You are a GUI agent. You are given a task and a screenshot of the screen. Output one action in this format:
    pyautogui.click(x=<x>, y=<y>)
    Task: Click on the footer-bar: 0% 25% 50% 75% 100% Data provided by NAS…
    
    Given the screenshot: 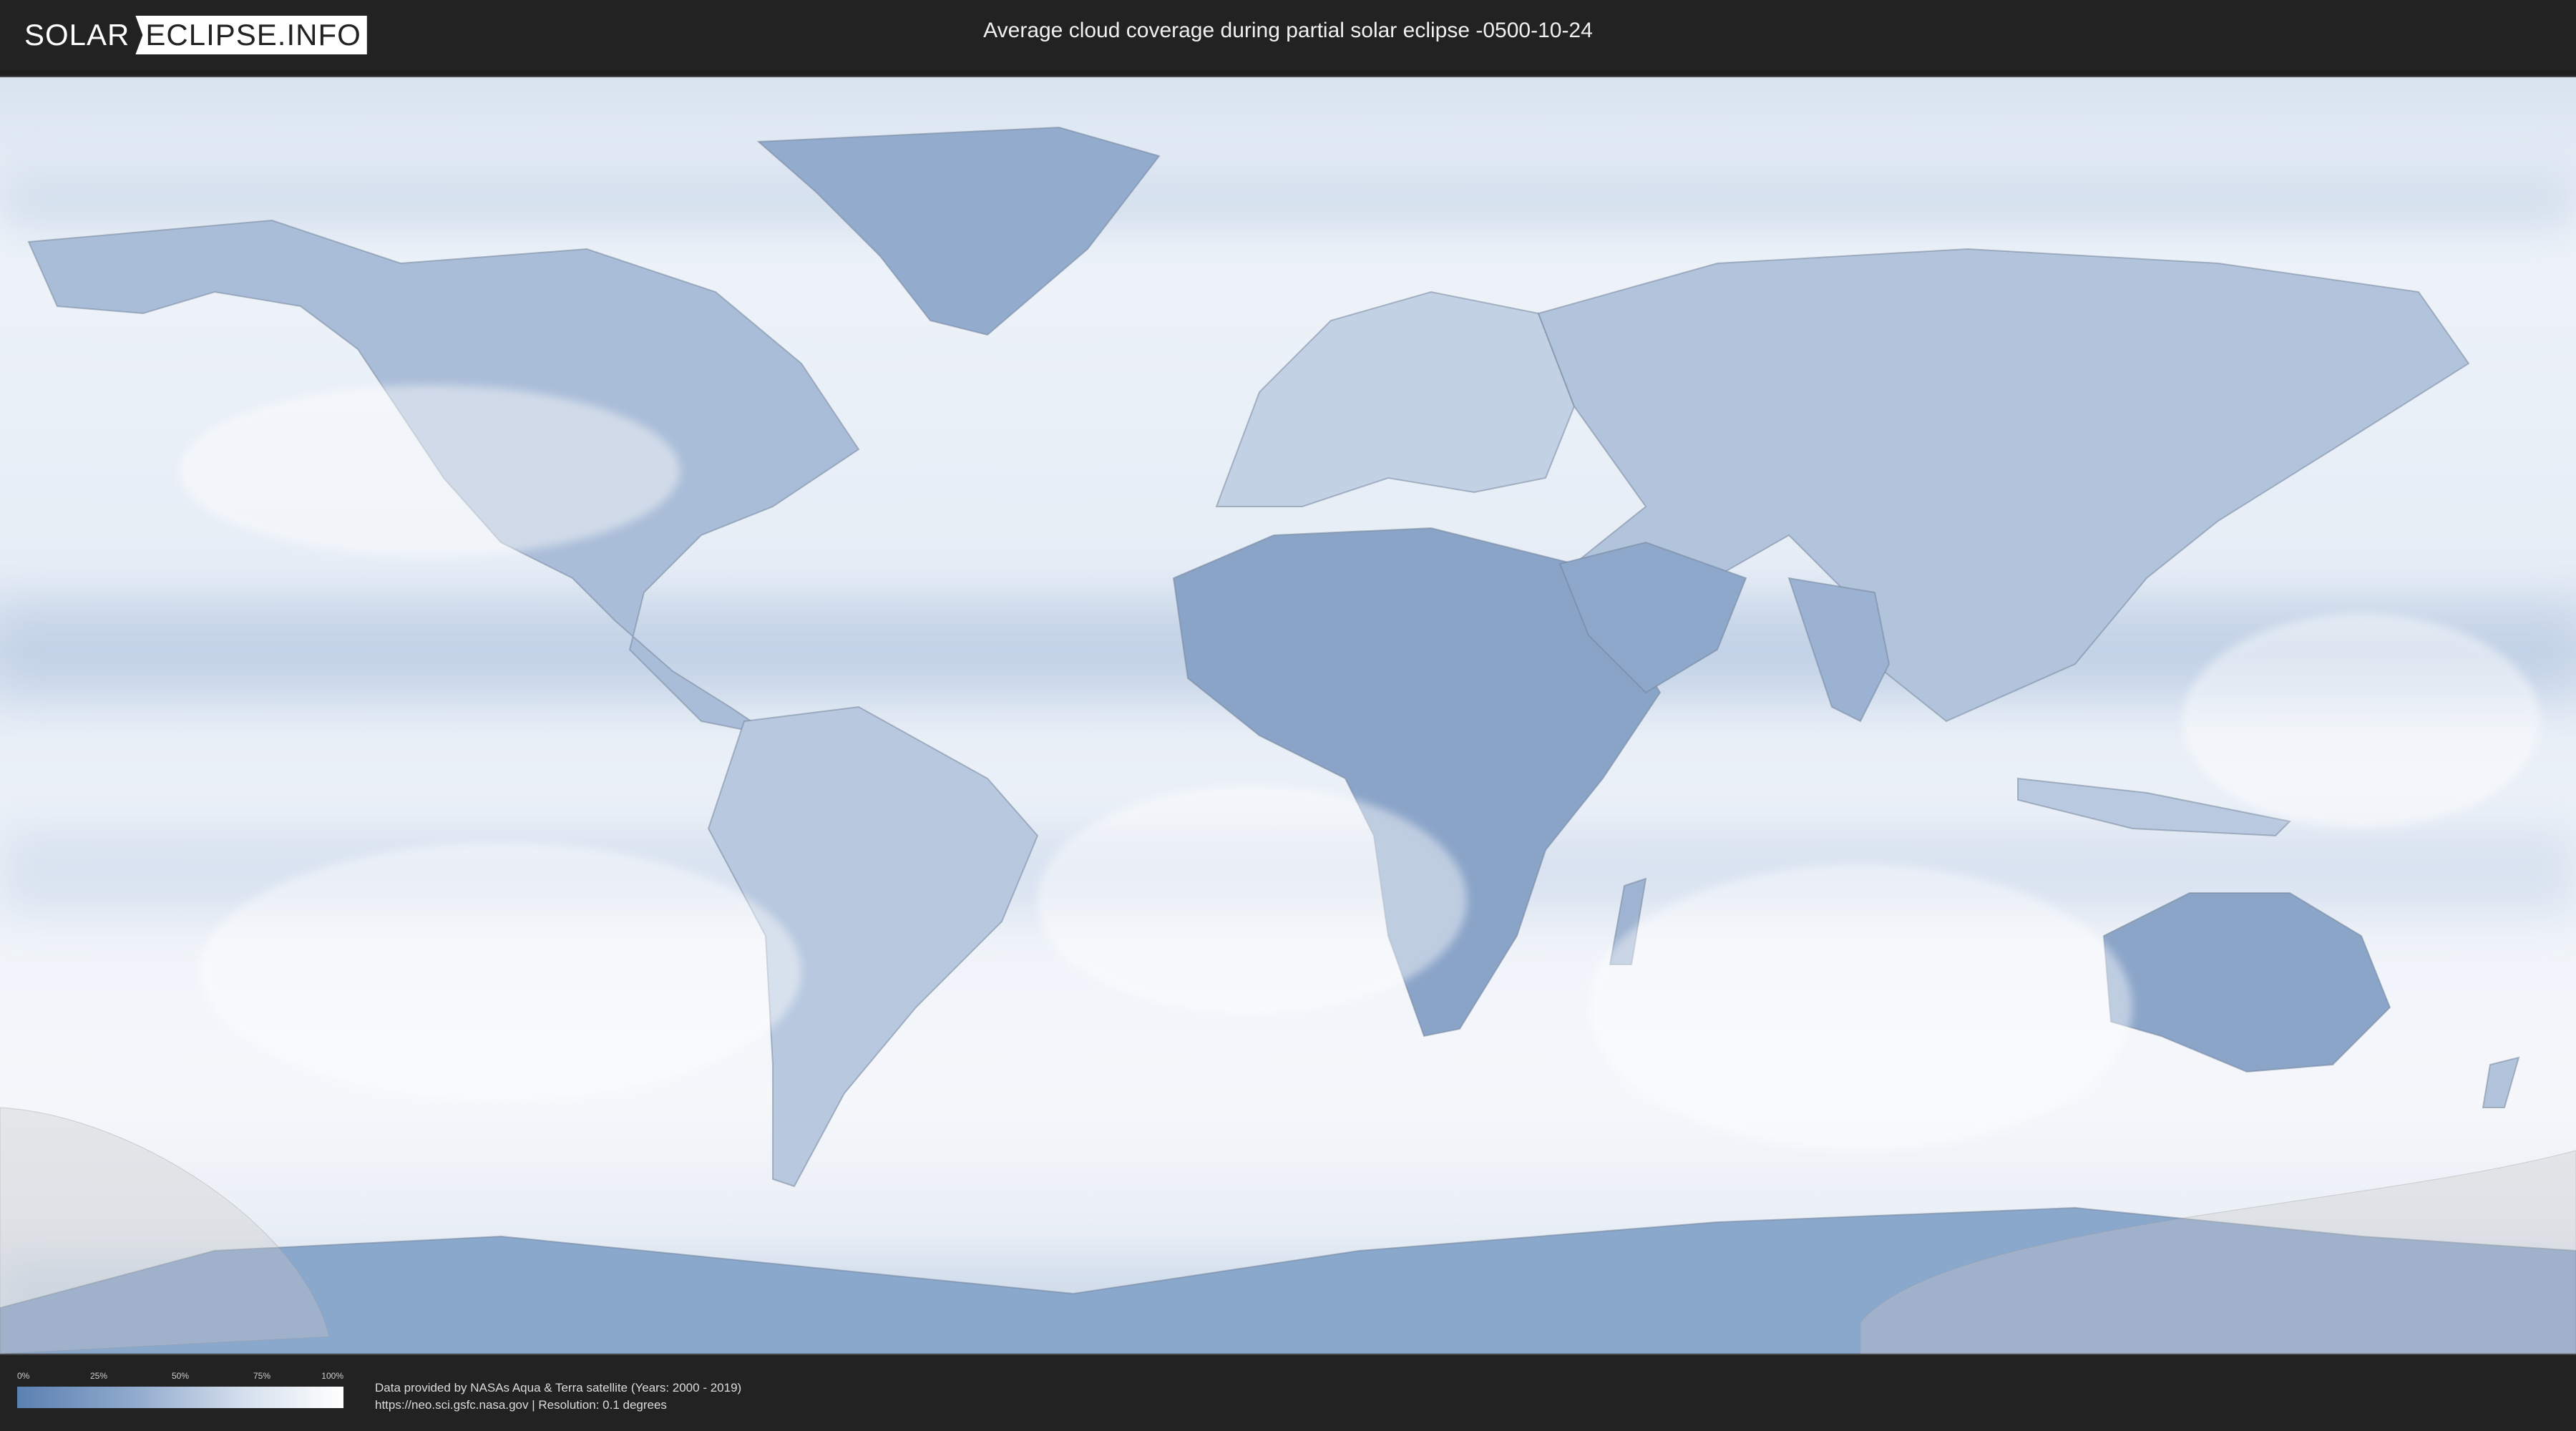 What is the action you would take?
    pyautogui.click(x=1288, y=1394)
    